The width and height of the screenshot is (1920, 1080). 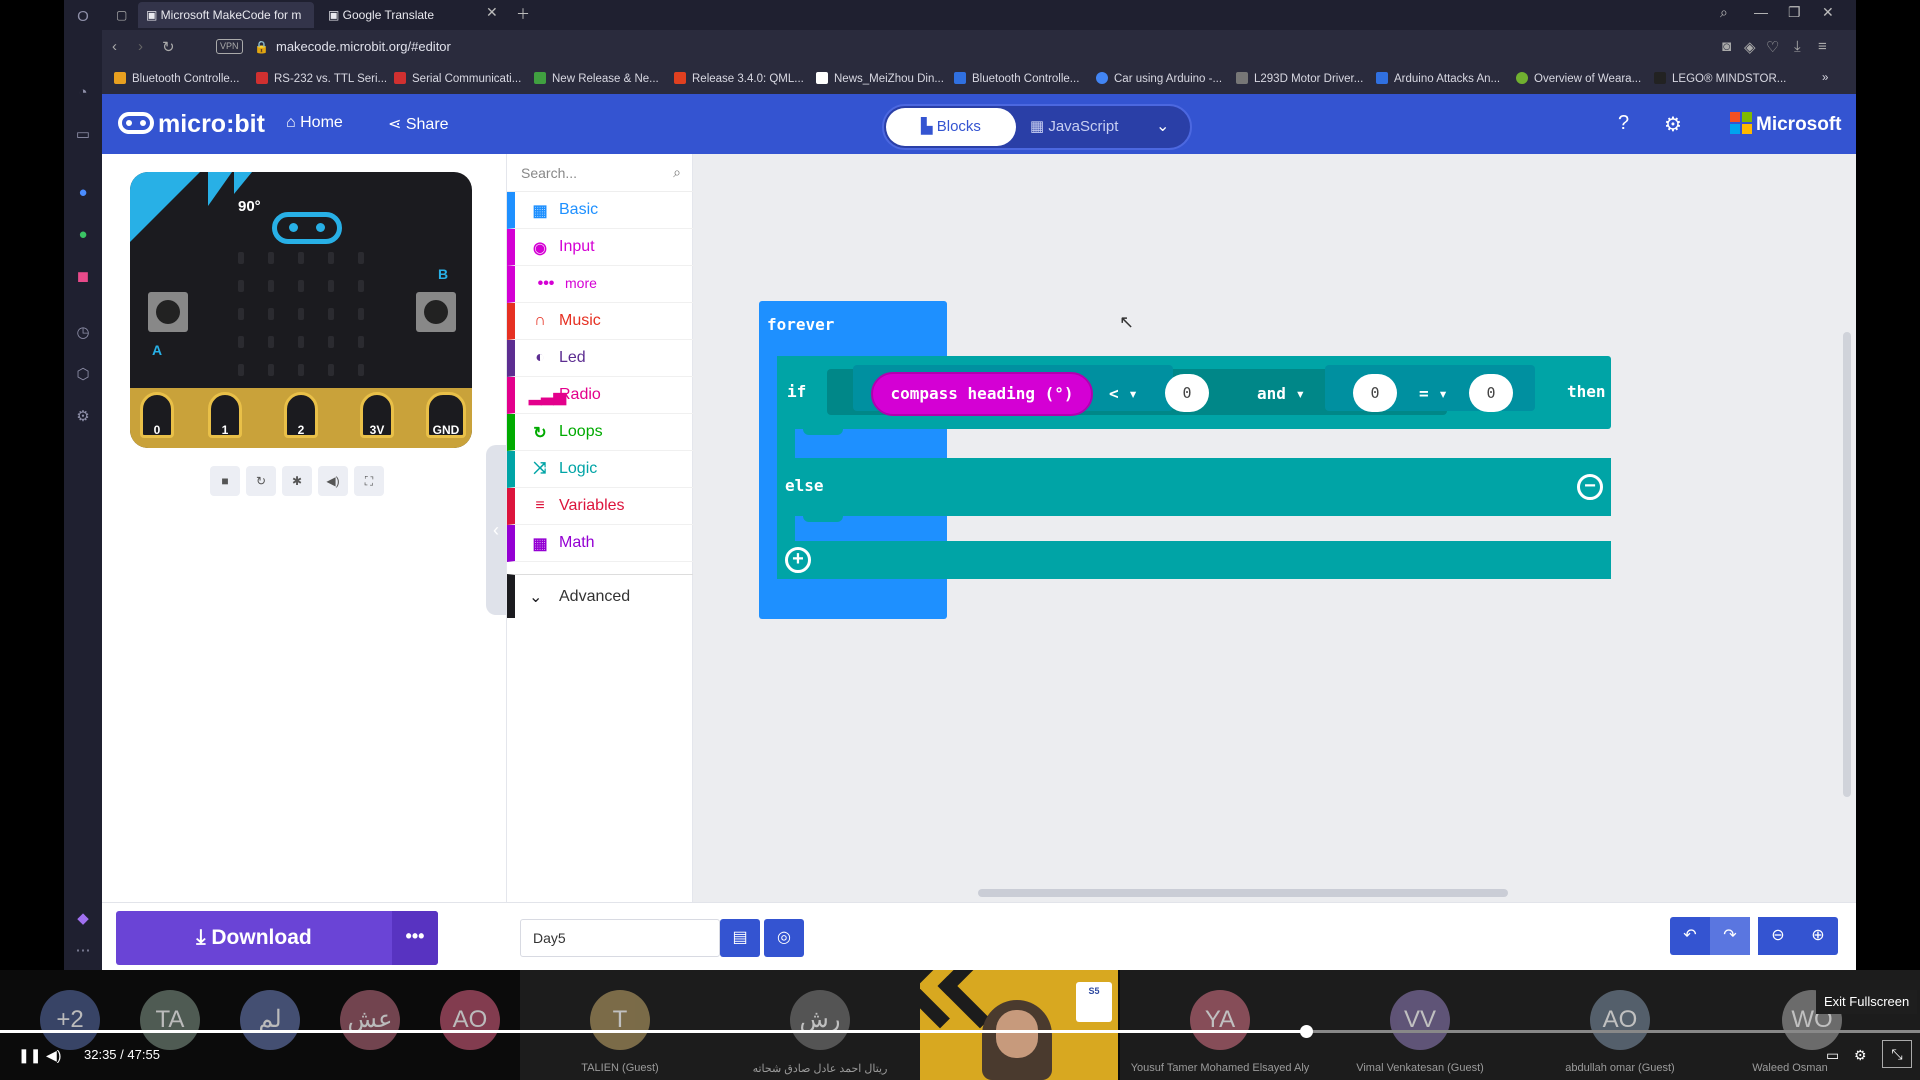 I want to click on equals-left-field: 0, so click(x=1375, y=393).